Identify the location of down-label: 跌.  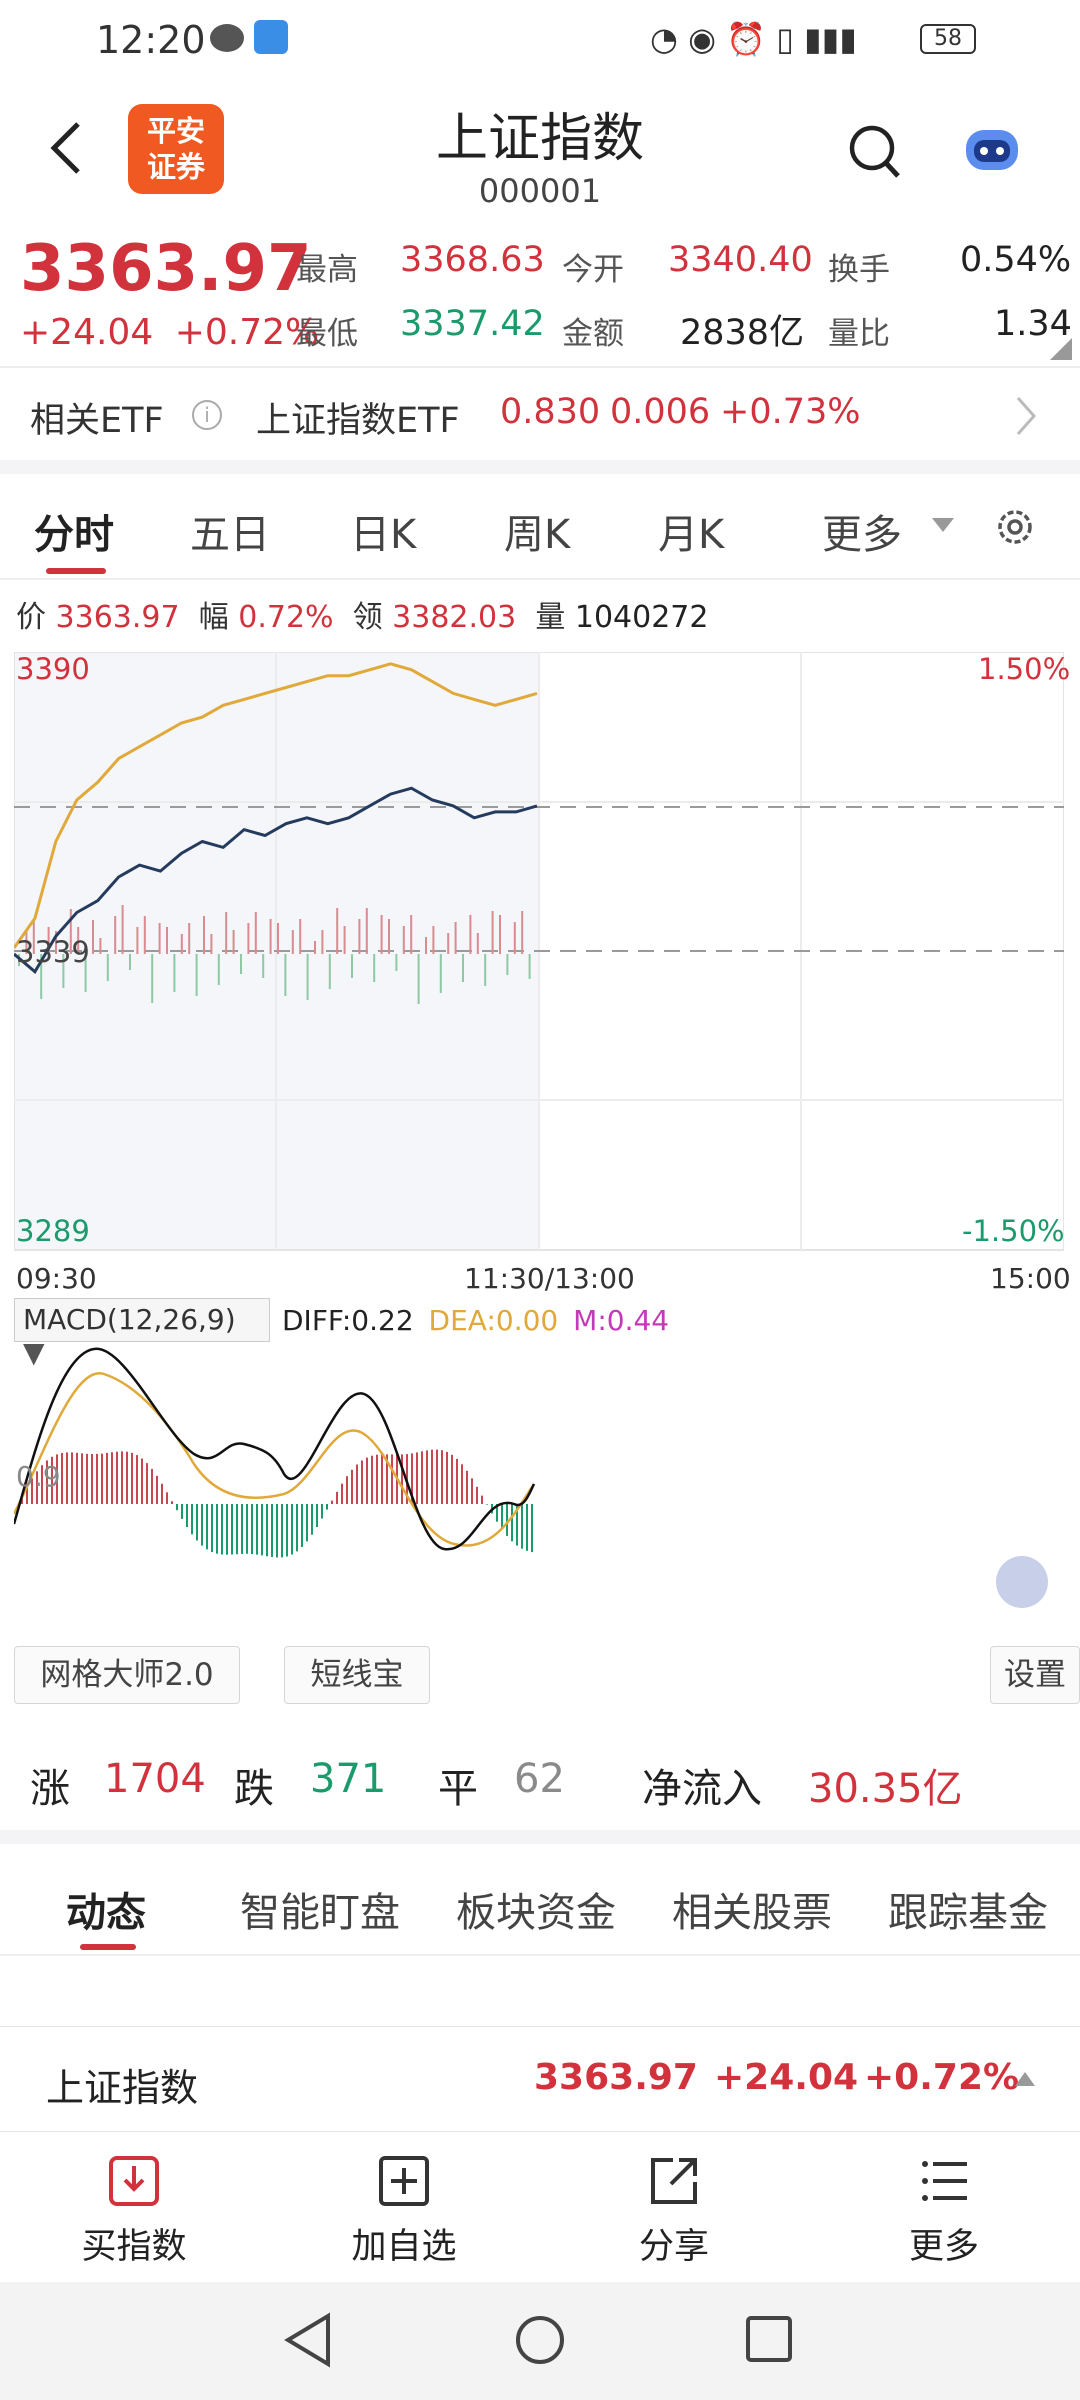
(254, 1789).